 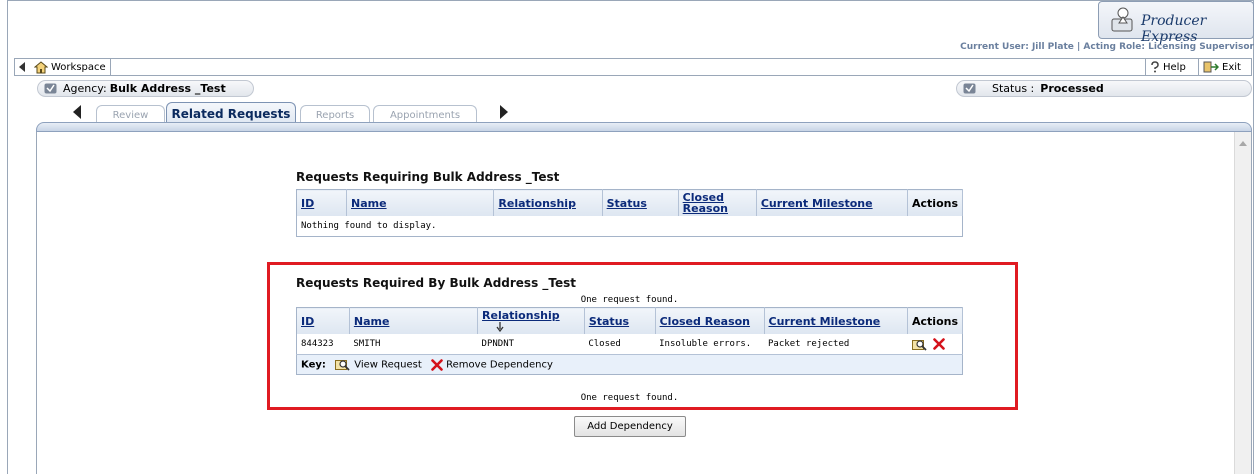 What do you see at coordinates (369, 226) in the screenshot?
I see `empty-message: Nothing found to display.` at bounding box center [369, 226].